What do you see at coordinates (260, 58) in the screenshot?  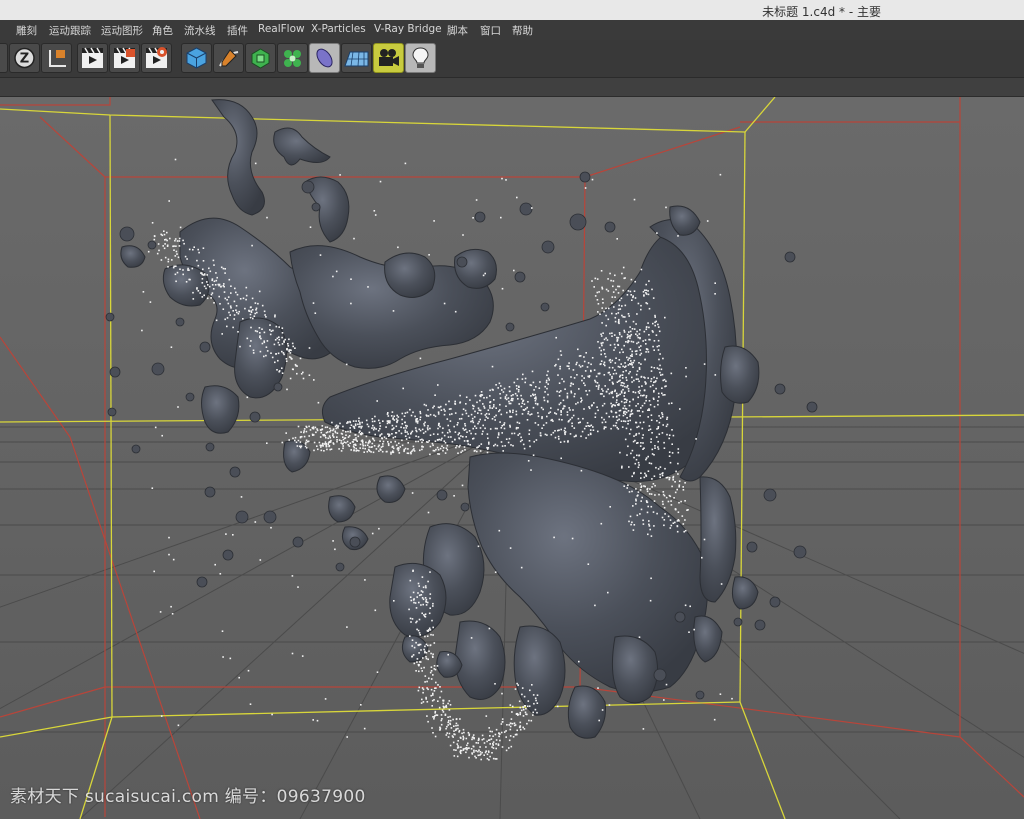 I see `subdivision-icon` at bounding box center [260, 58].